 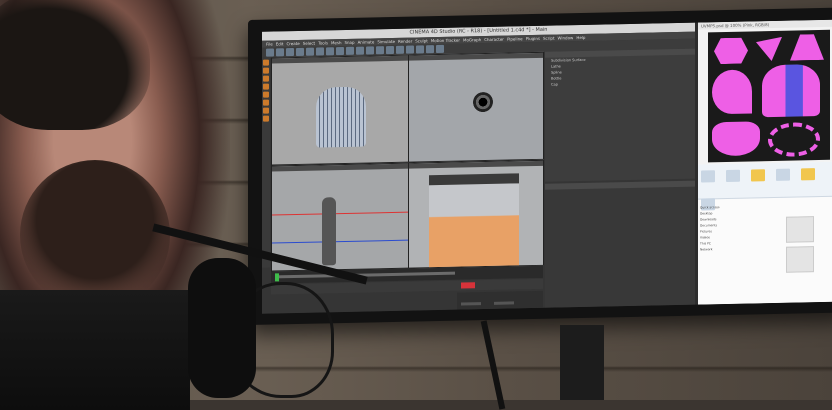 What do you see at coordinates (266, 86) in the screenshot?
I see `polygons-icon` at bounding box center [266, 86].